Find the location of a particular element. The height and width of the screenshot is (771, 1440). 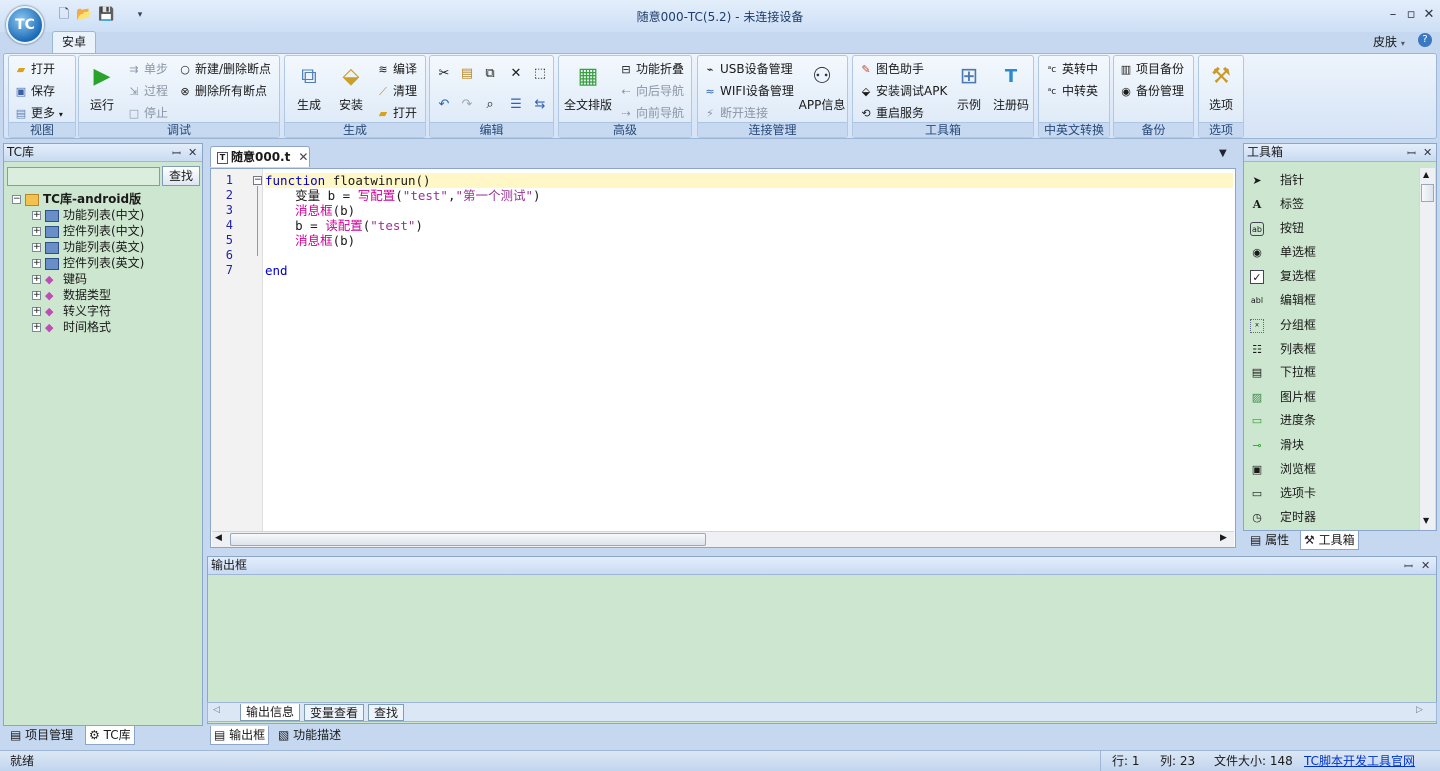

cn-to-en-button: ᵃc 中转英 is located at coordinates (1071, 91).